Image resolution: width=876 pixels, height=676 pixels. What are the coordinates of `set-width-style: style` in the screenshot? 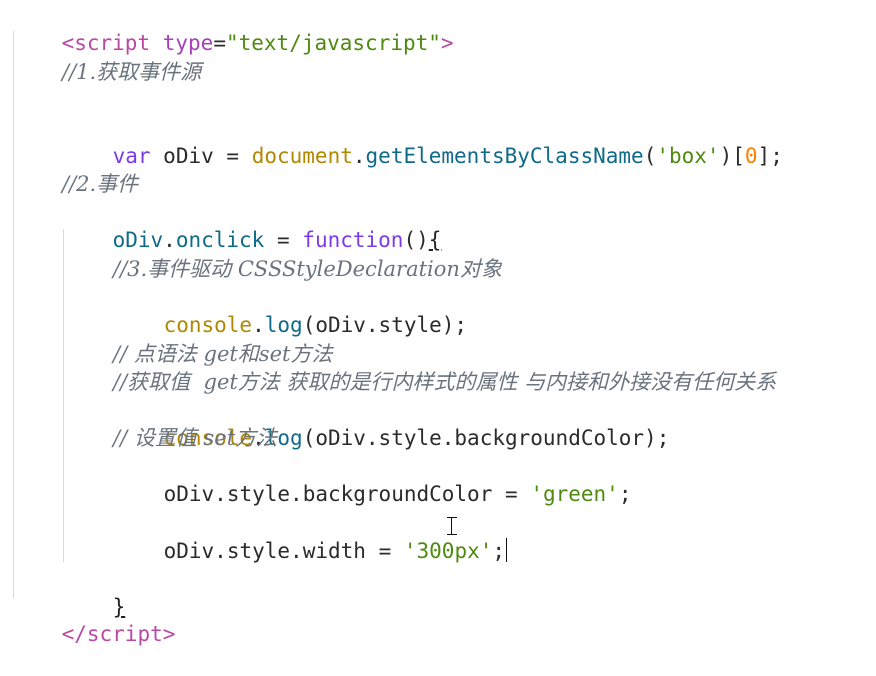 It's located at (258, 551).